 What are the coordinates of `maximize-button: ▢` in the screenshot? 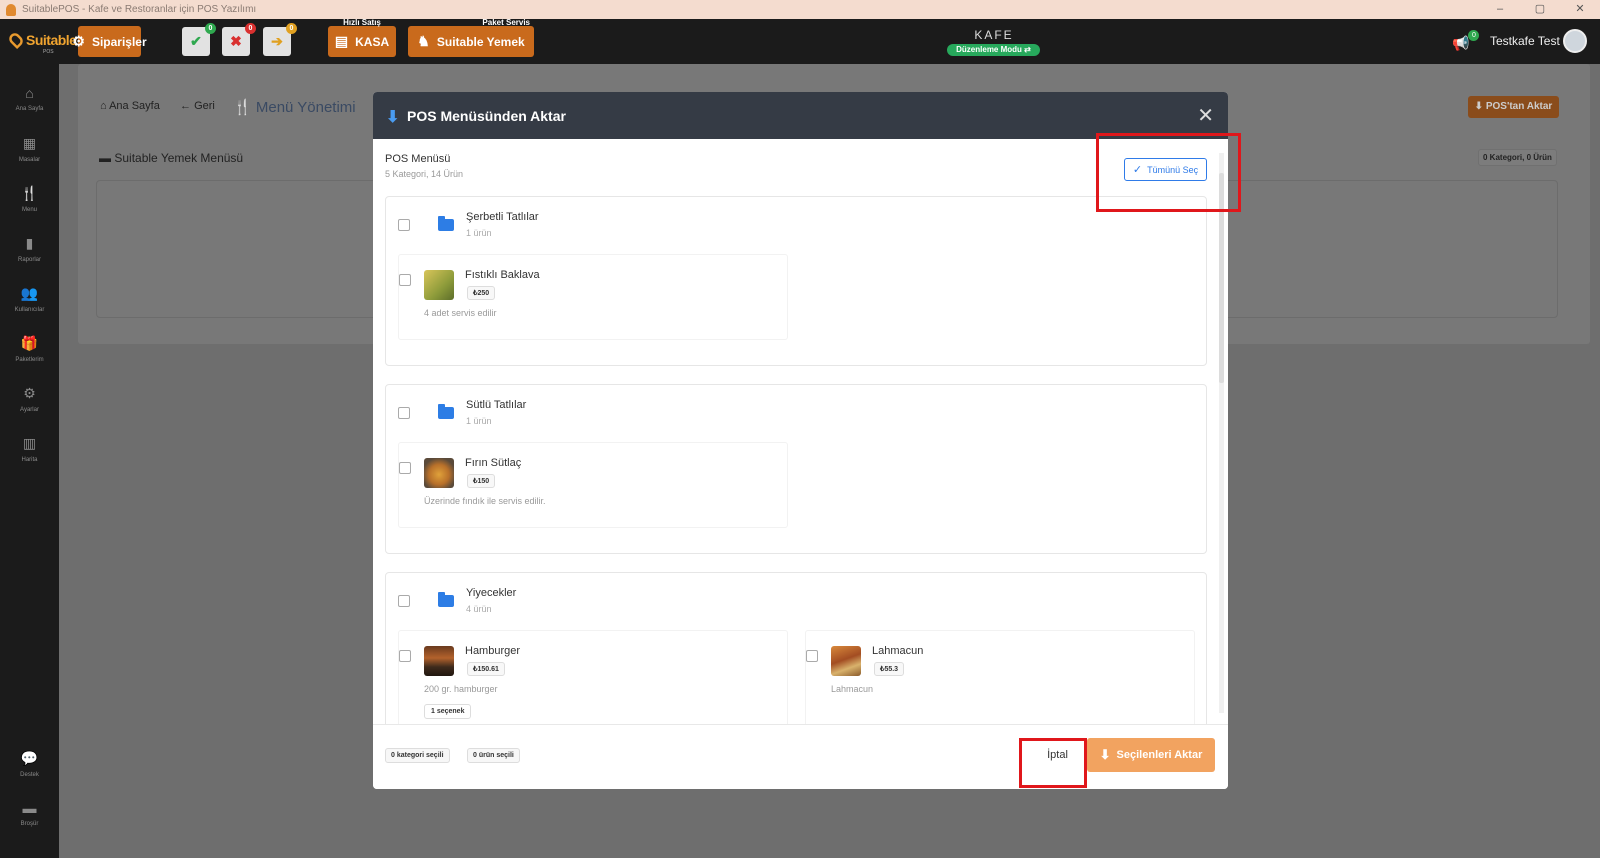 It's located at (1540, 9).